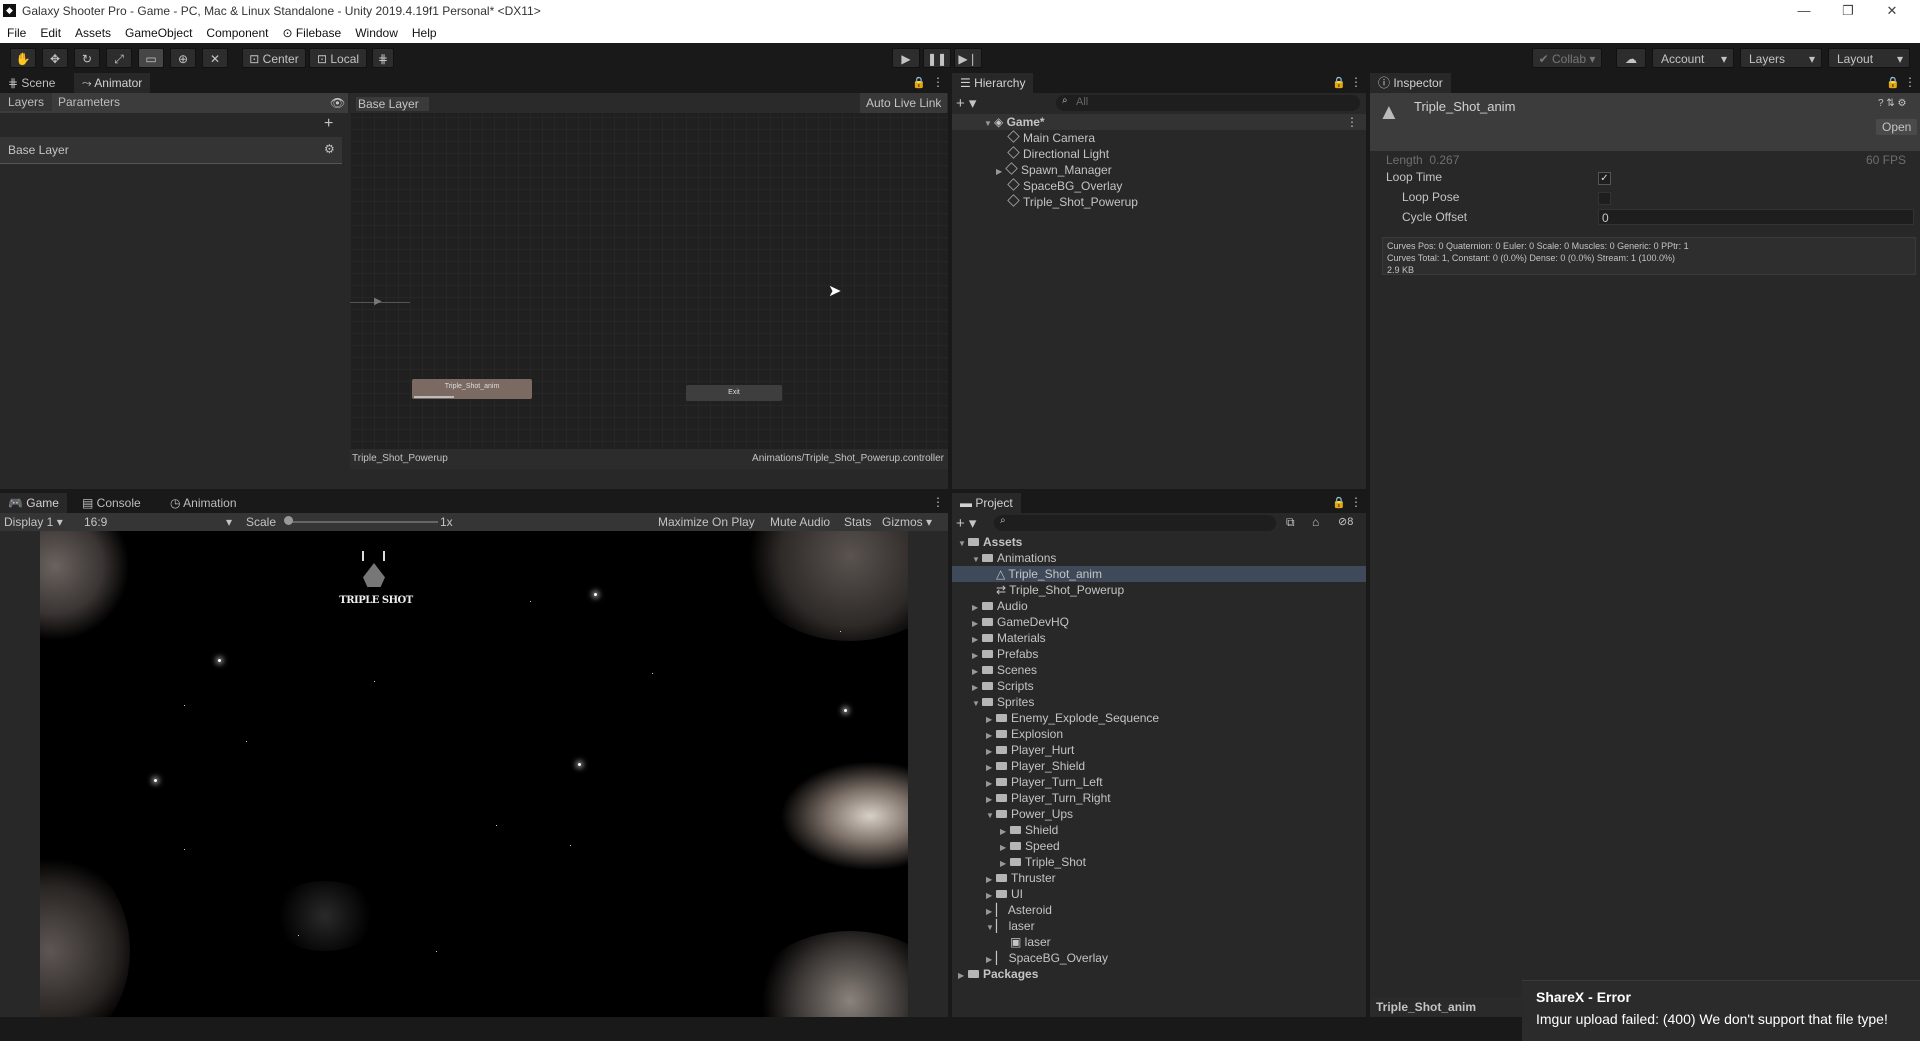 The height and width of the screenshot is (1041, 1920). What do you see at coordinates (1159, 638) in the screenshot?
I see `project-item: ▶ Materials` at bounding box center [1159, 638].